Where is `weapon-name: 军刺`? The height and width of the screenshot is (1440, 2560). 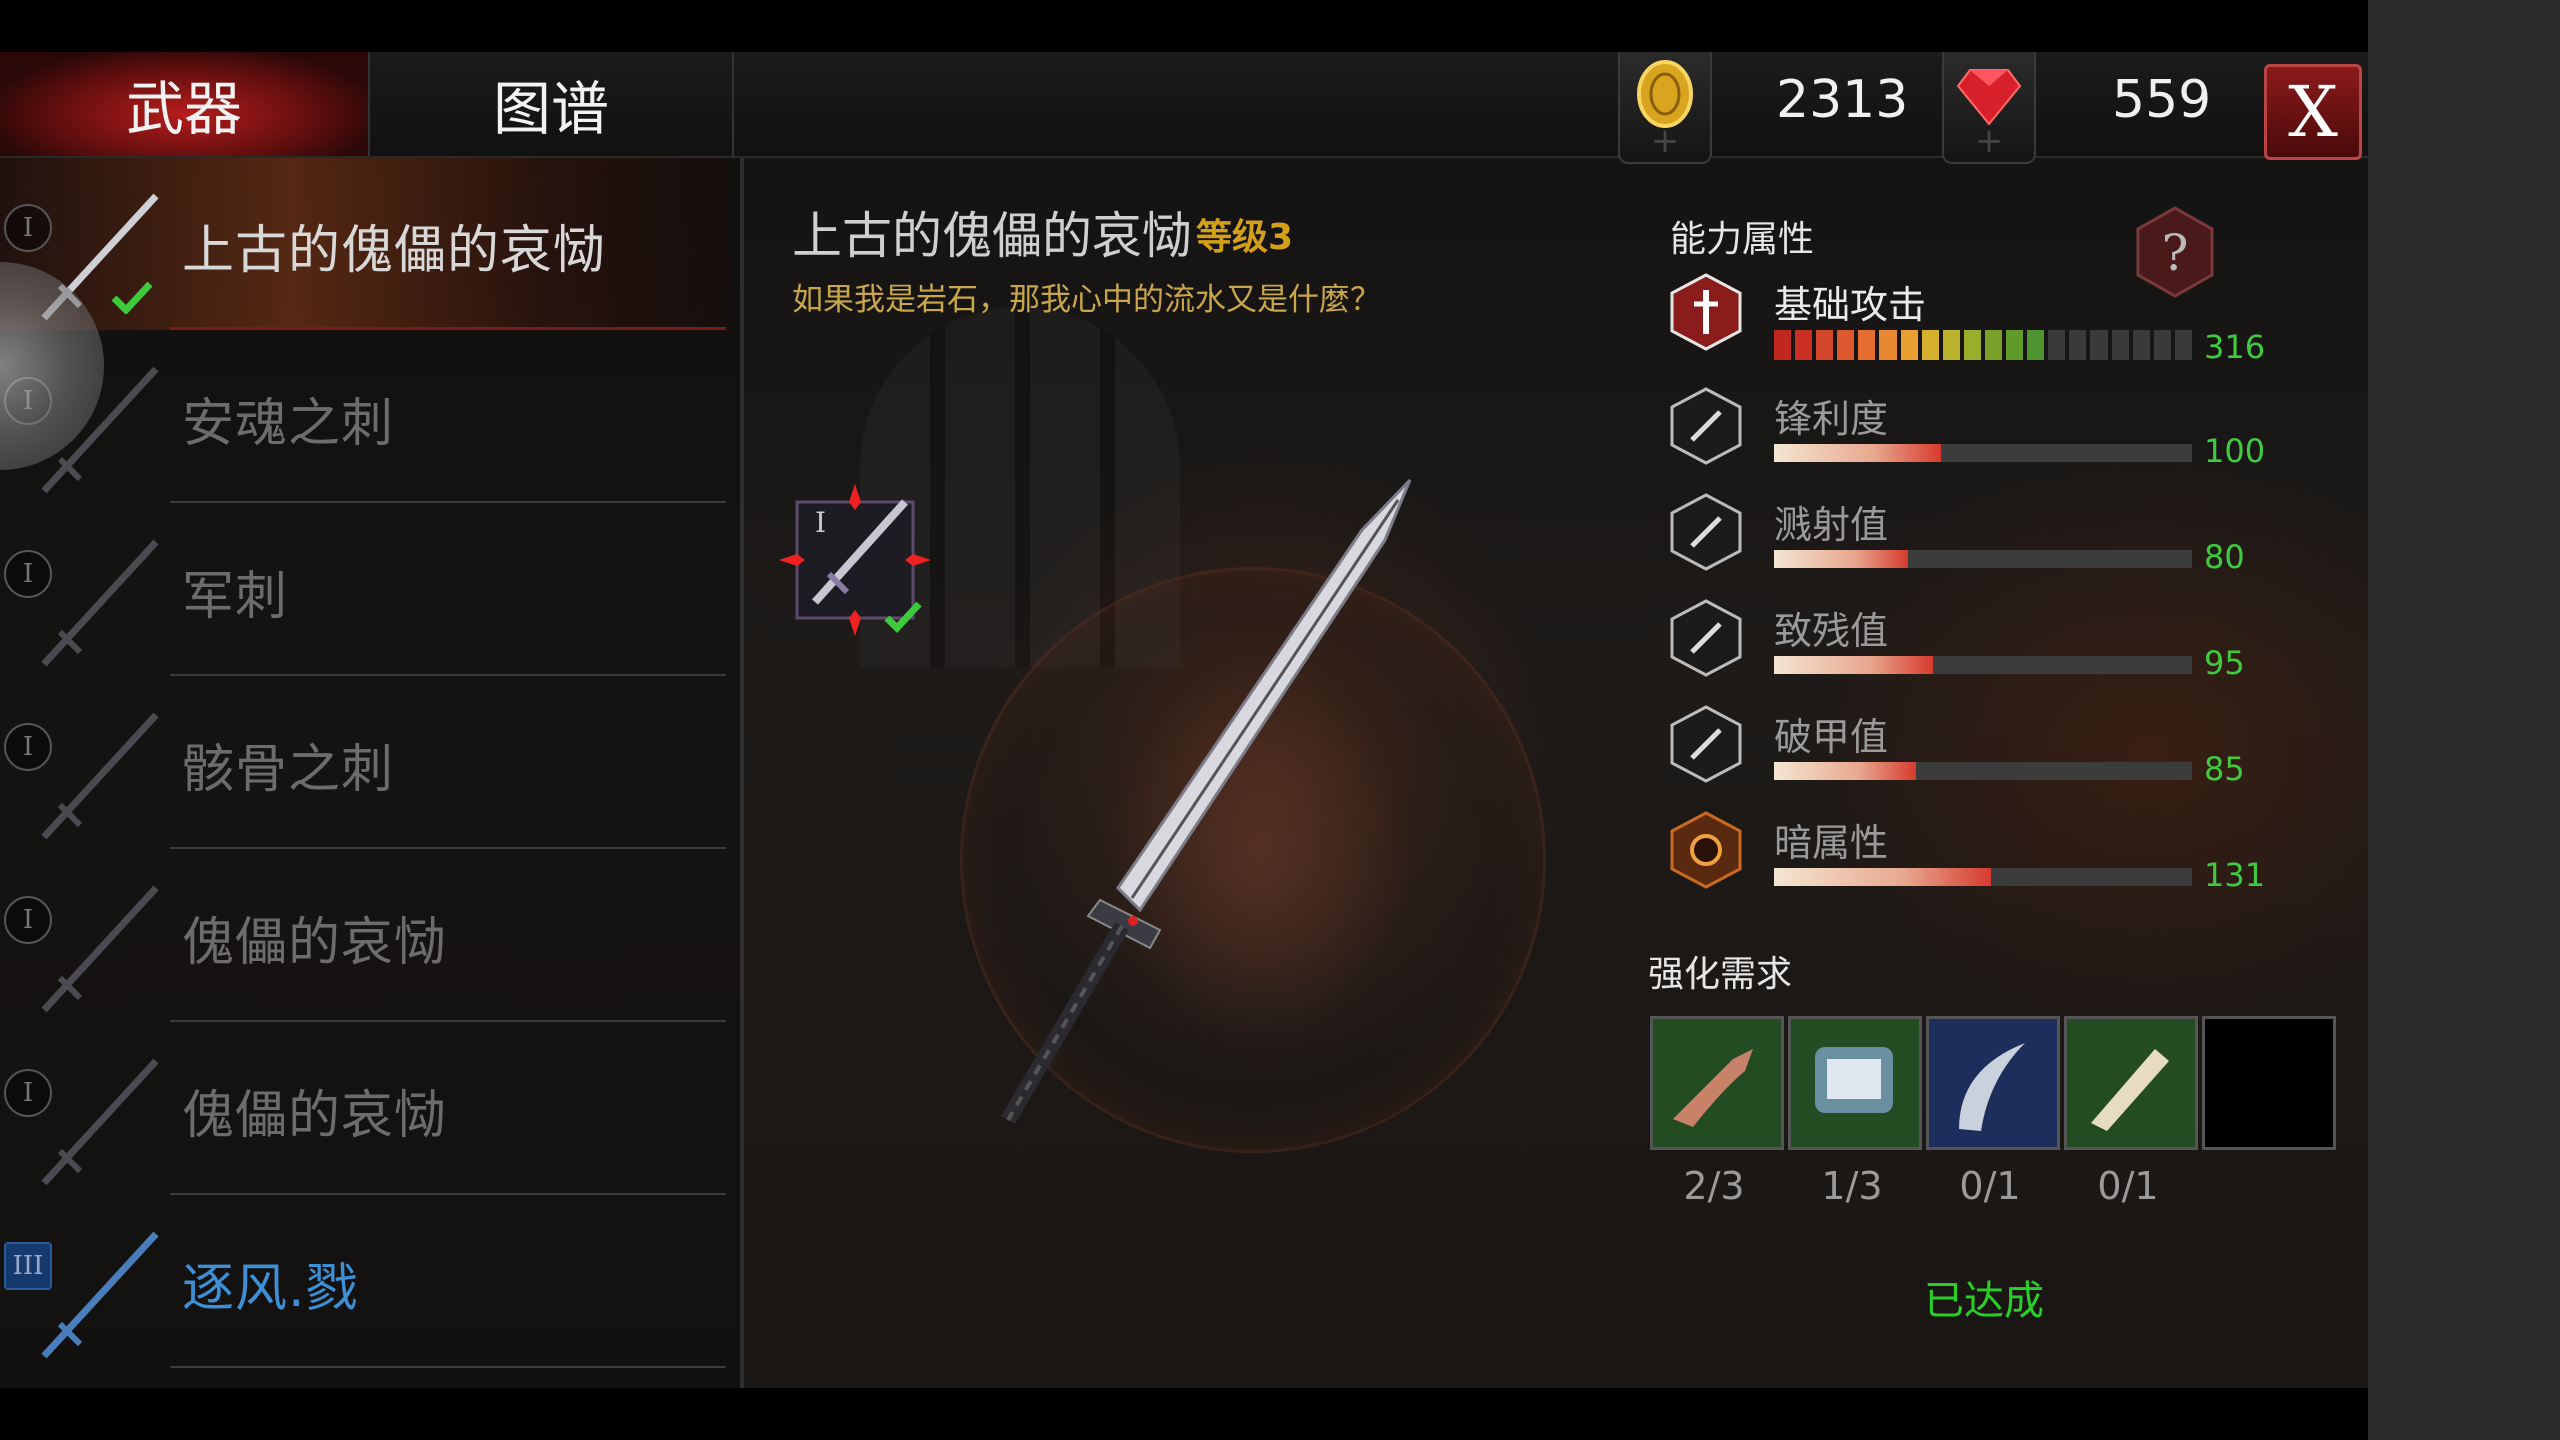 weapon-name: 军刺 is located at coordinates (235, 597).